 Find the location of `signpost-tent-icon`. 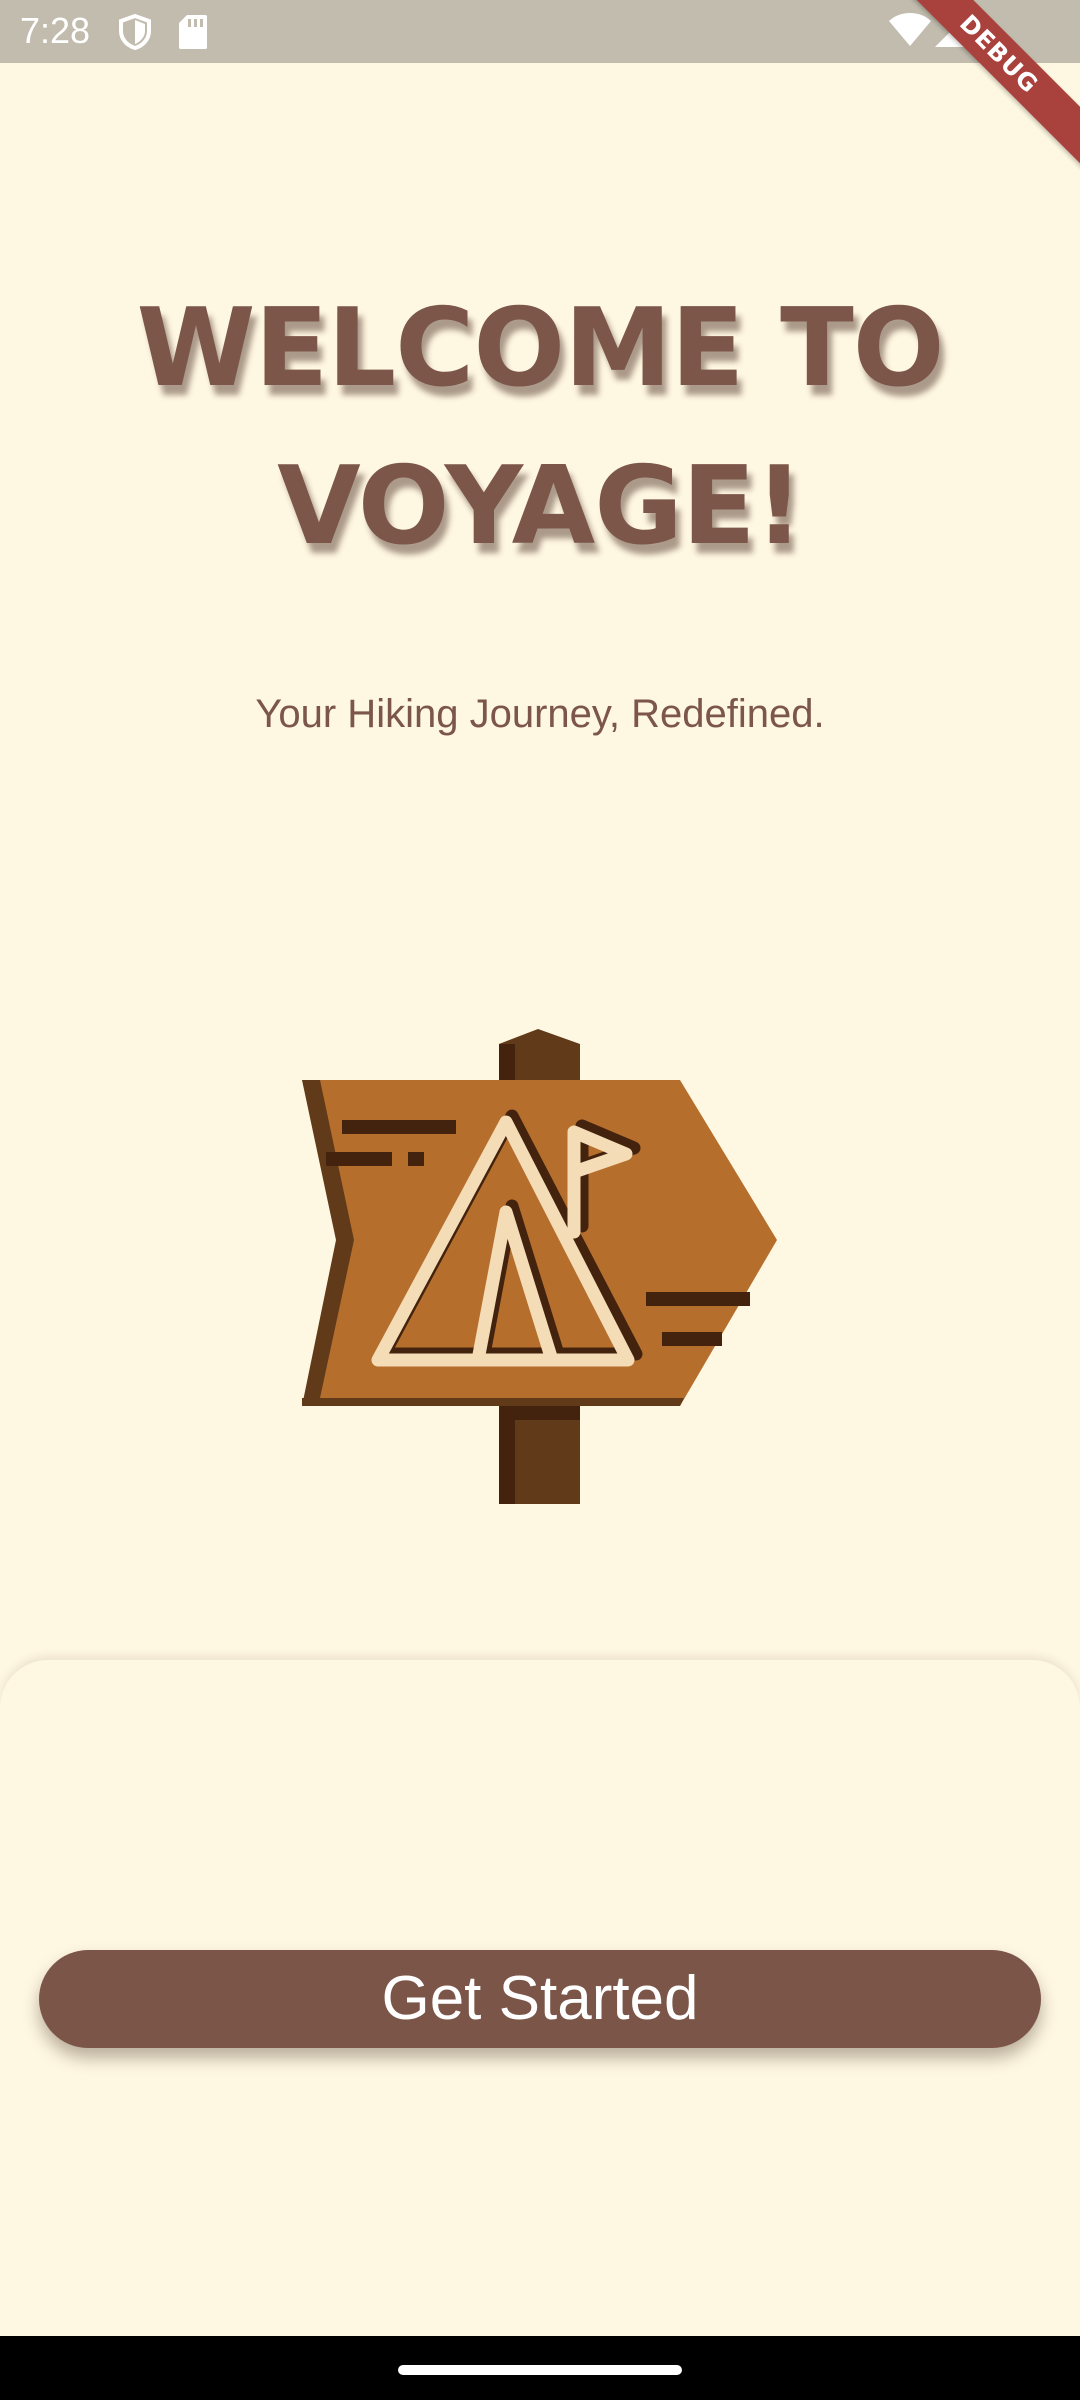

signpost-tent-icon is located at coordinates (539, 1266).